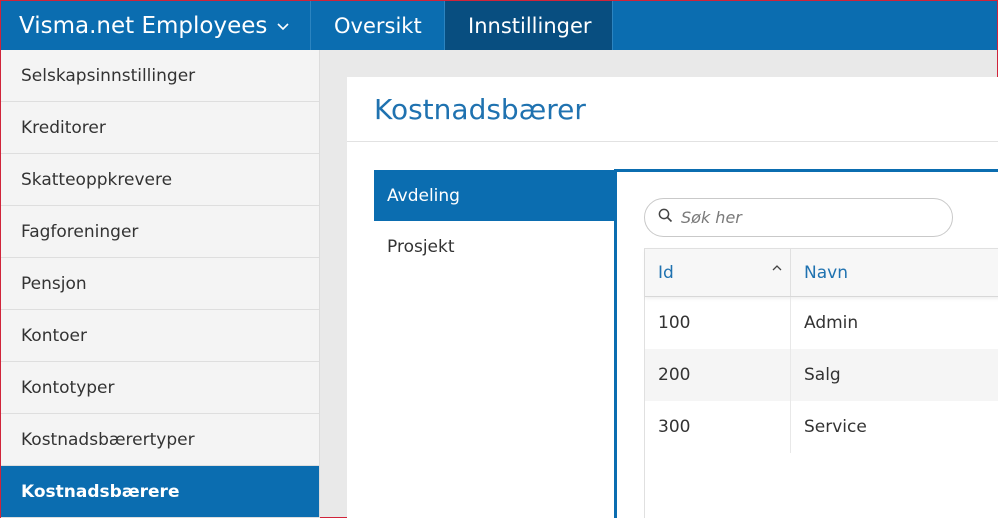 This screenshot has height=518, width=998. Describe the element at coordinates (160, 232) in the screenshot. I see `sidebar-item-fagforeninger: Fagforeninger` at that location.